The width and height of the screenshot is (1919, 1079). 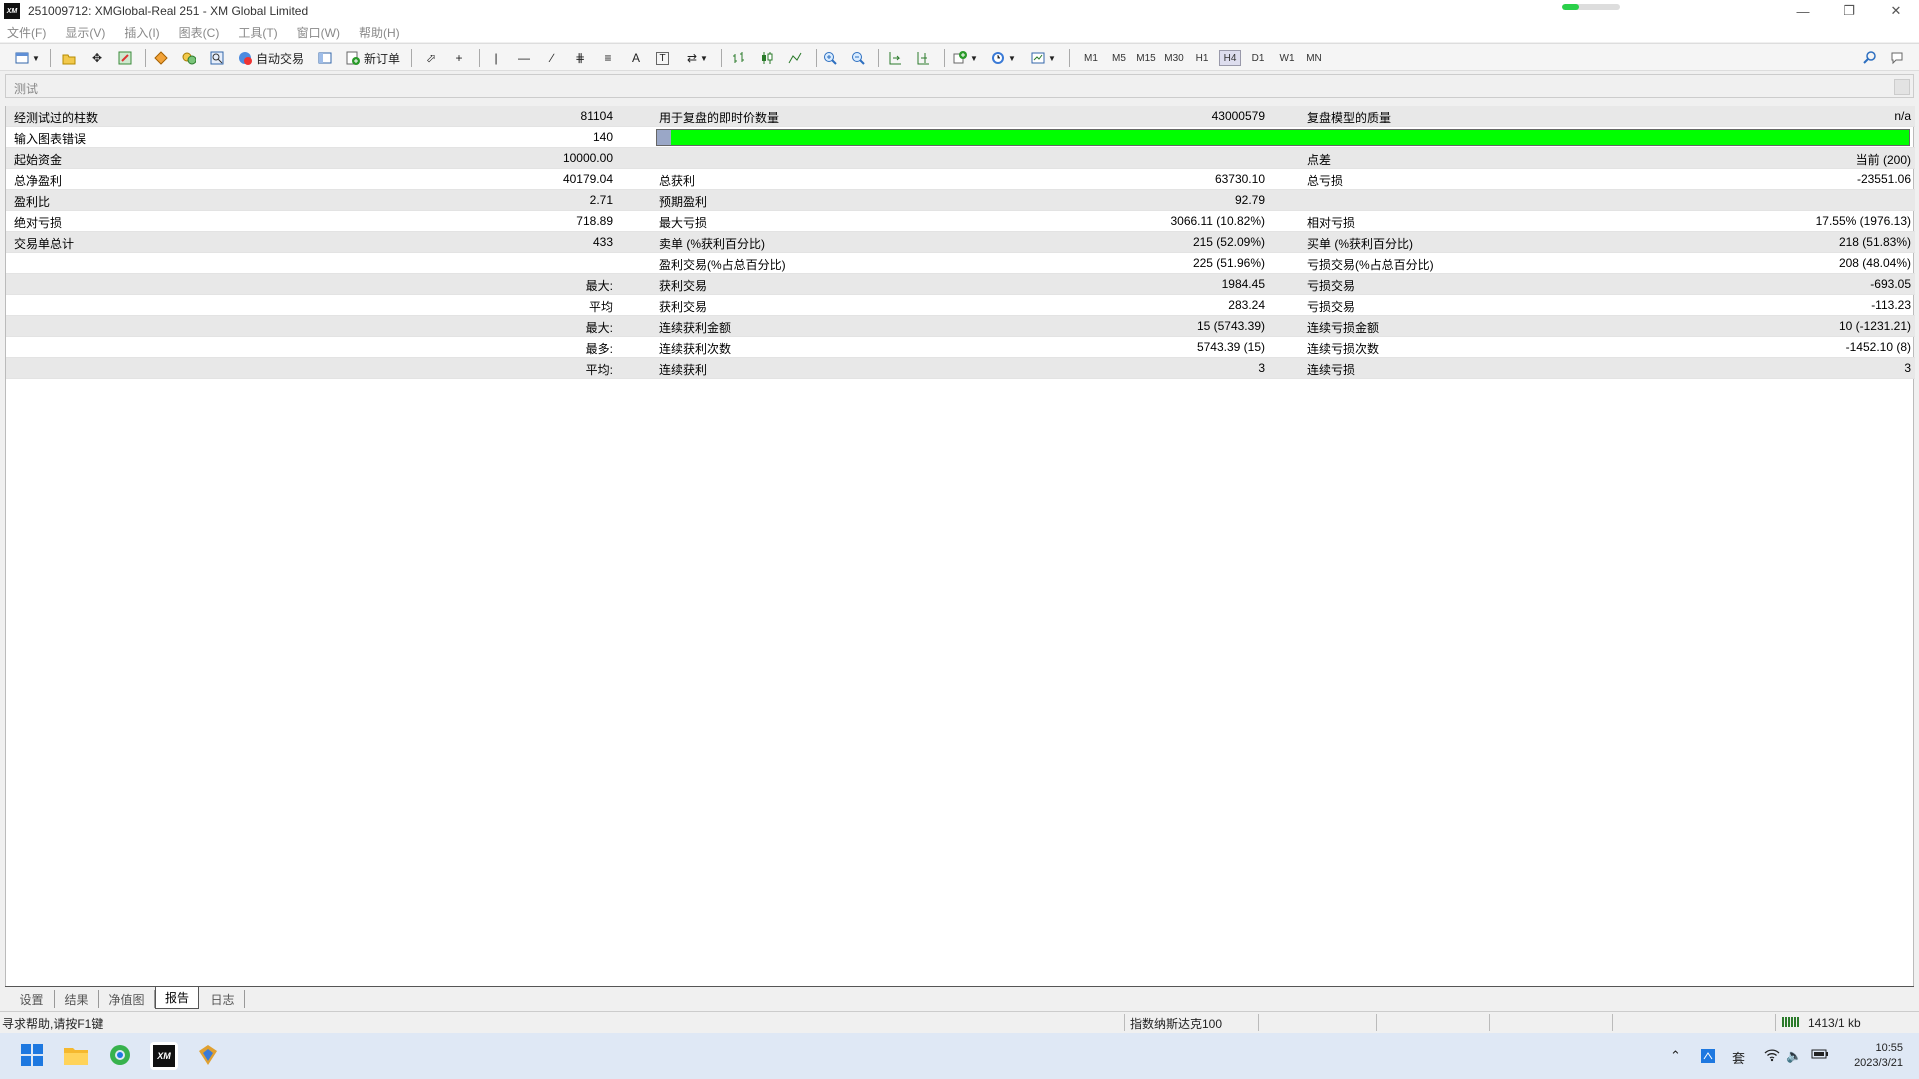 I want to click on minimize-button: —, so click(x=1803, y=11).